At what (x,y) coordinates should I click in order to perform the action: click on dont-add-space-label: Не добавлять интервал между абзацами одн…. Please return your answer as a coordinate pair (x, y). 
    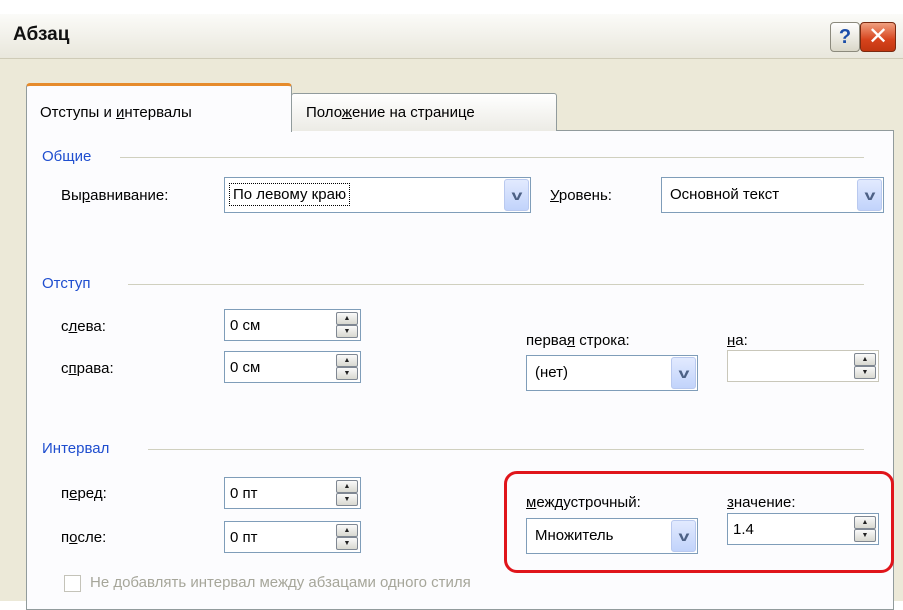
    Looking at the image, I should click on (280, 582).